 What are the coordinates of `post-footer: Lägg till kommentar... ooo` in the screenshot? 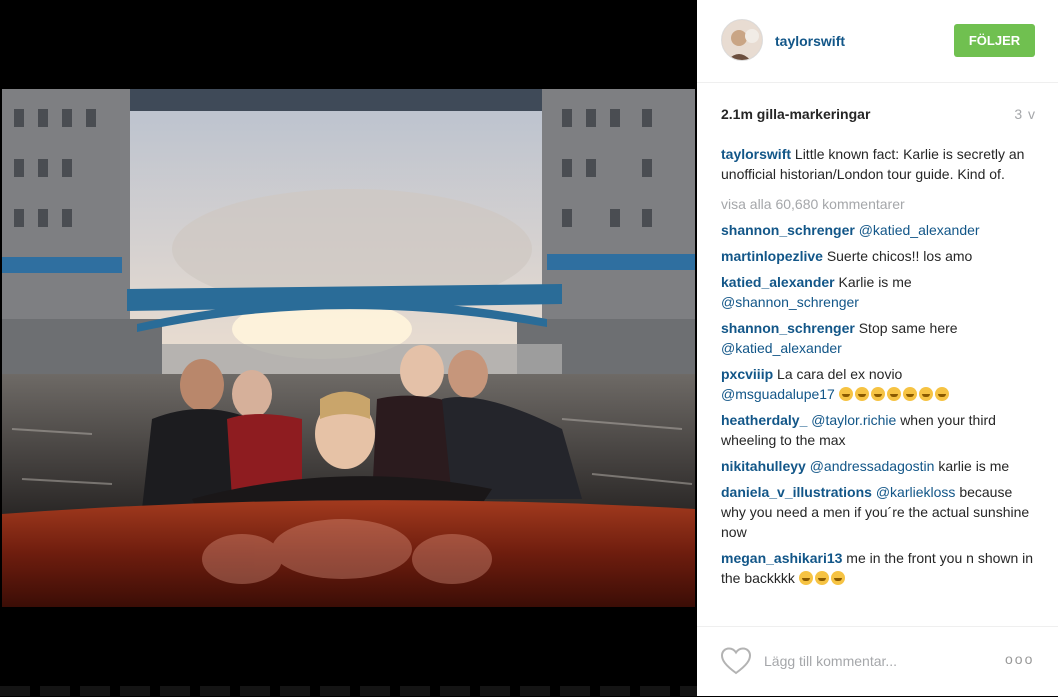 It's located at (877, 661).